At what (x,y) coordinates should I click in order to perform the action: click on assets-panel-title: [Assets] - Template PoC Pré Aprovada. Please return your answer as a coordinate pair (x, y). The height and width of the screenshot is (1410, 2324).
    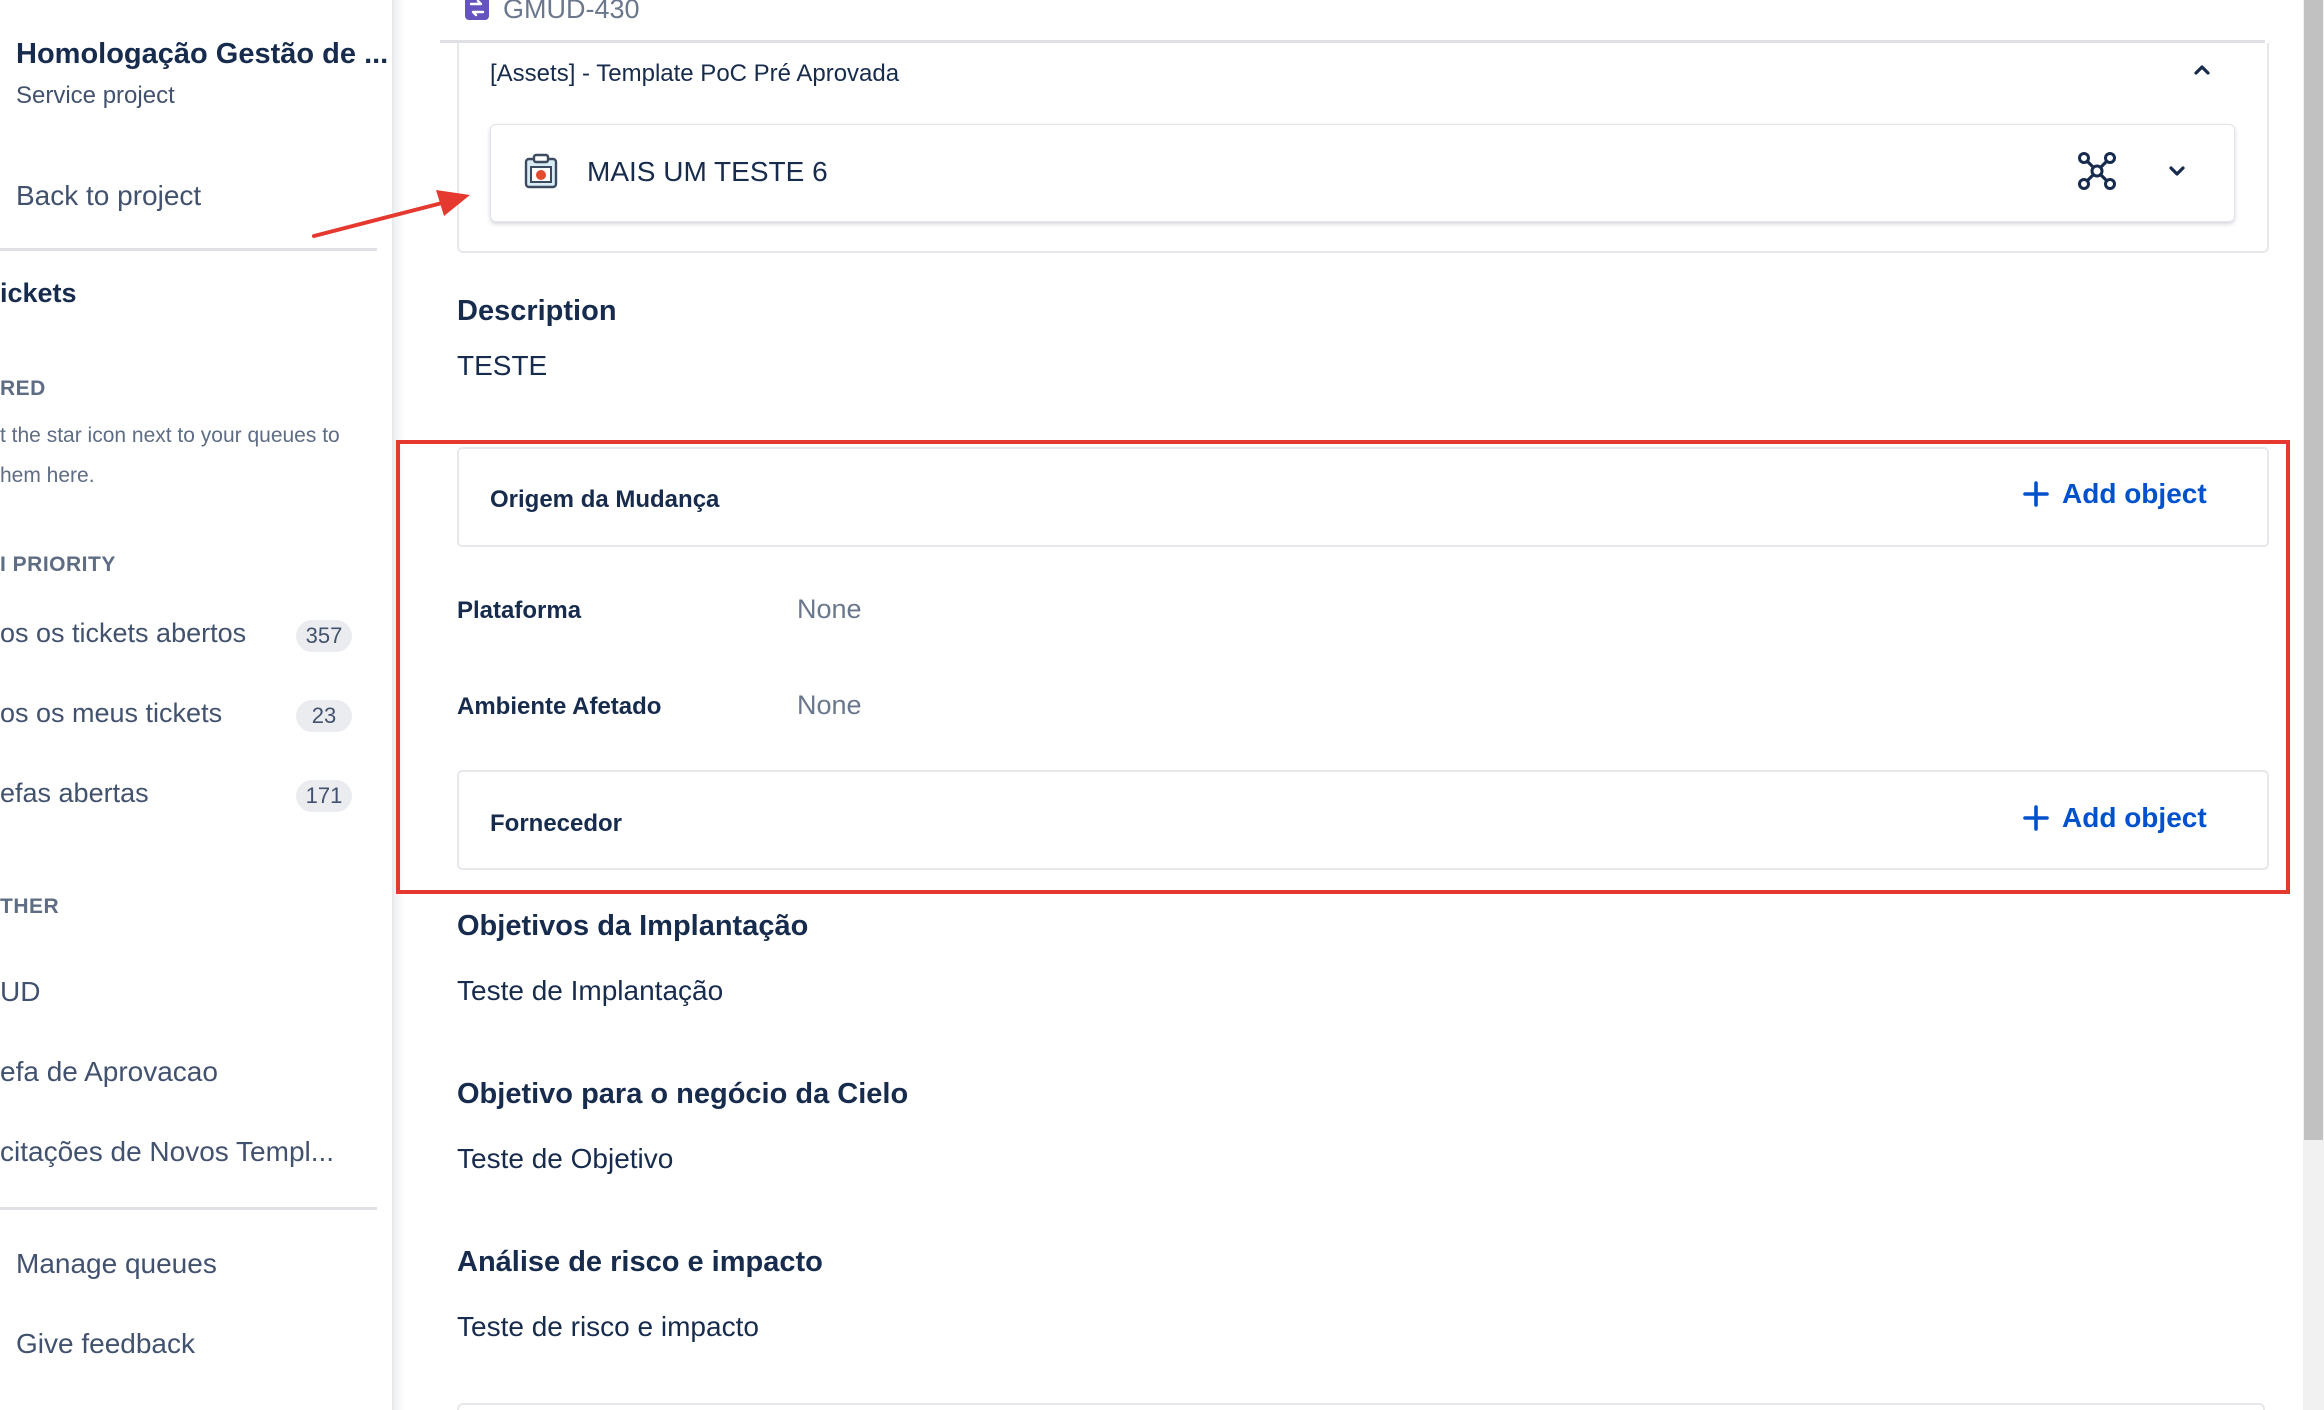
    Looking at the image, I should click on (695, 73).